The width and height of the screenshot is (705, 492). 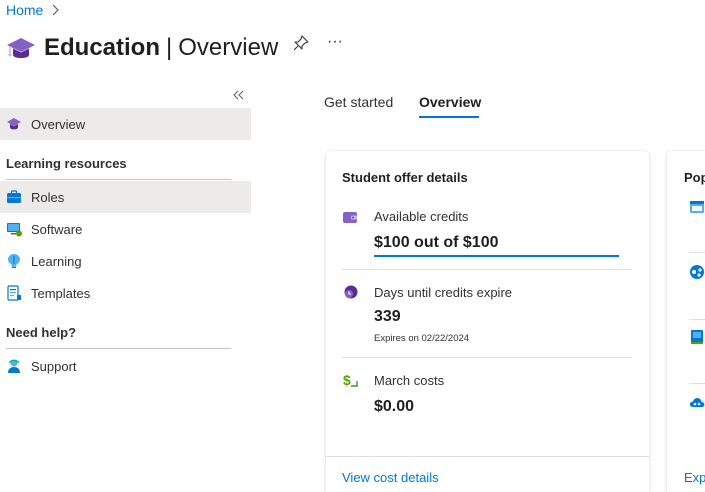 What do you see at coordinates (436, 242) in the screenshot?
I see `credits-value: $100 out of $100` at bounding box center [436, 242].